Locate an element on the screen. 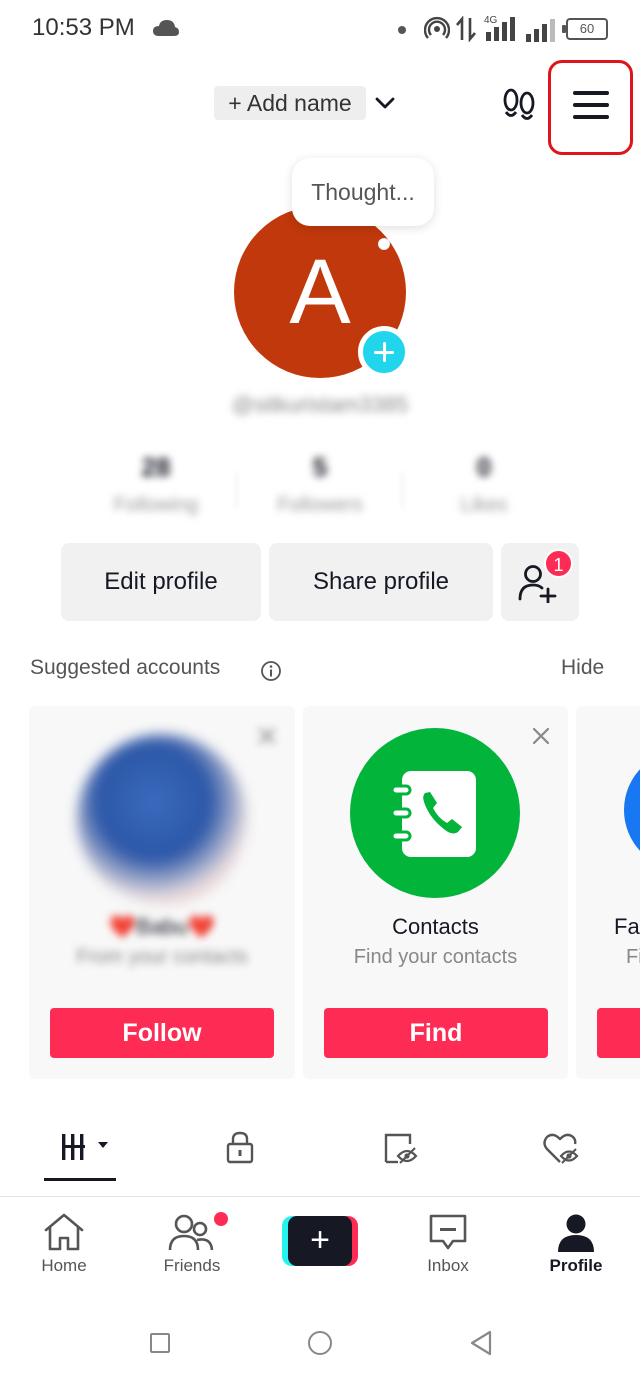 The height and width of the screenshot is (1386, 640). data-transfer-icon is located at coordinates (466, 29).